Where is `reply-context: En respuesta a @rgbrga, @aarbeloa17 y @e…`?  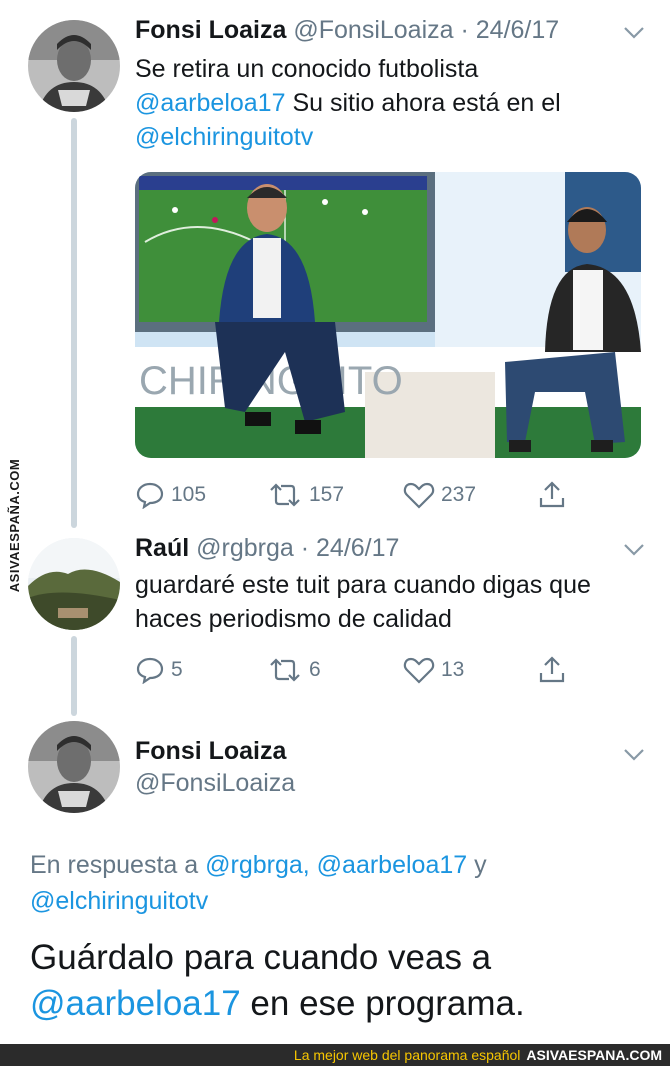 reply-context: En respuesta a @rgbrga, @aarbeloa17 y @e… is located at coordinates (340, 883).